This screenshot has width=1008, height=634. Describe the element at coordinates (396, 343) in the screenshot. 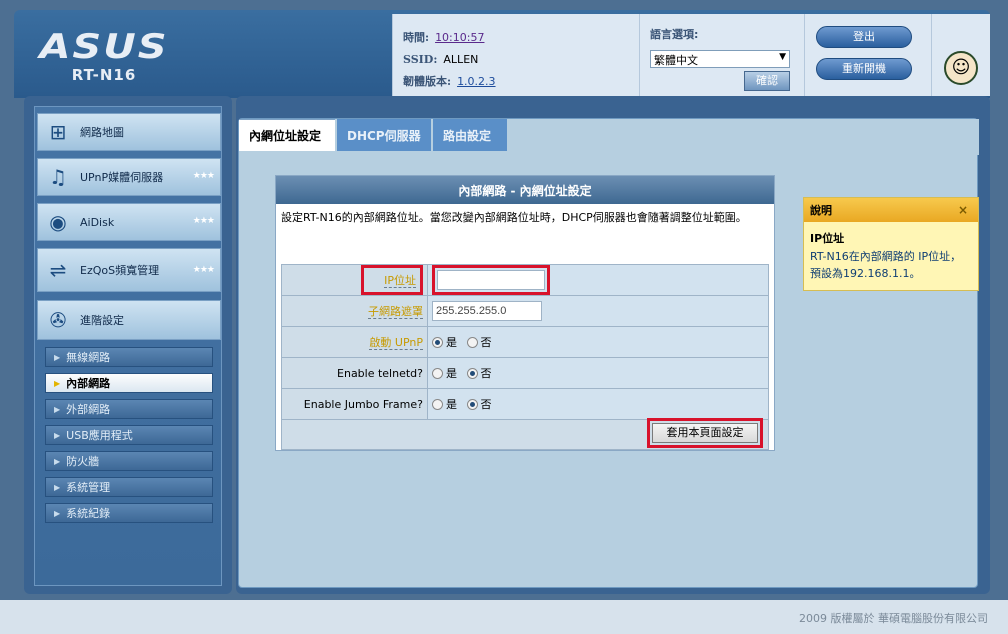

I see `upnp-label: 啟動 UPnP` at that location.